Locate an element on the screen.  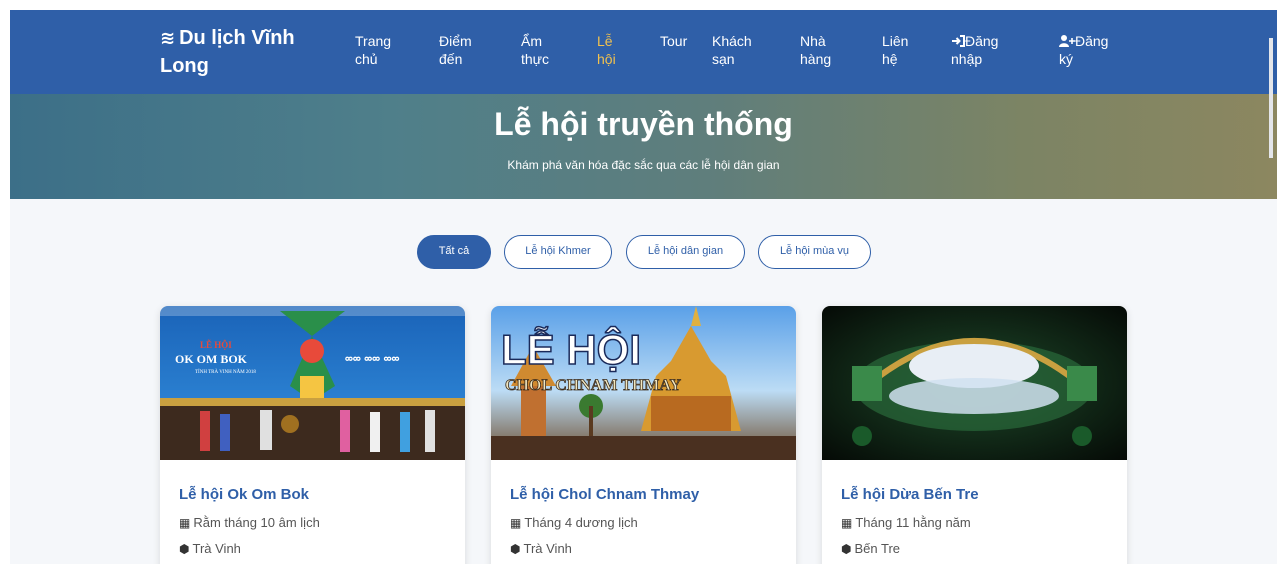
card-location: ⬢ Bến Tre is located at coordinates (870, 548).